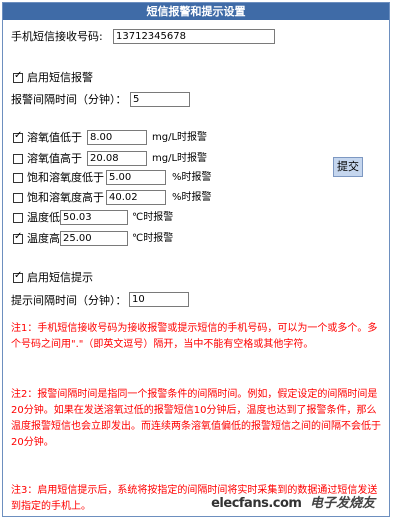  I want to click on watermark-logo: elecfans.com, so click(256, 503).